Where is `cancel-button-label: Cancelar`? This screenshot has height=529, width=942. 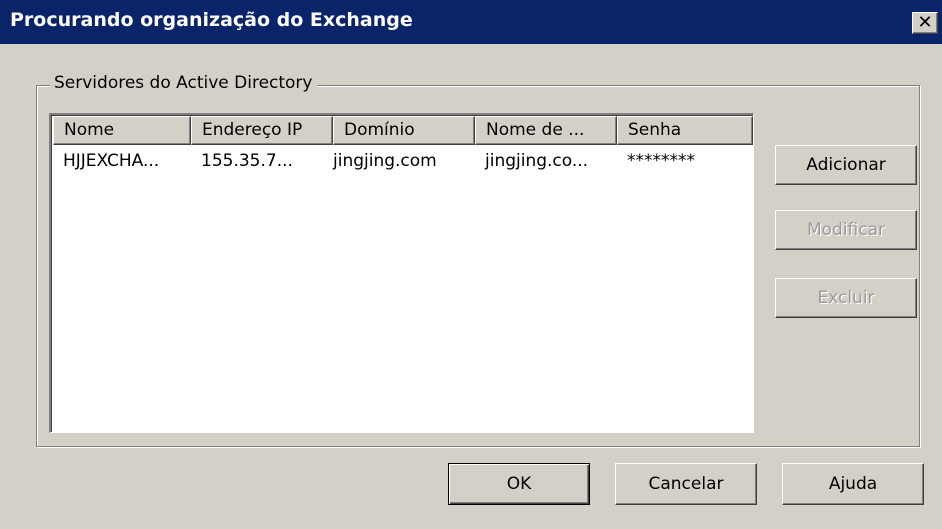 cancel-button-label: Cancelar is located at coordinates (686, 484).